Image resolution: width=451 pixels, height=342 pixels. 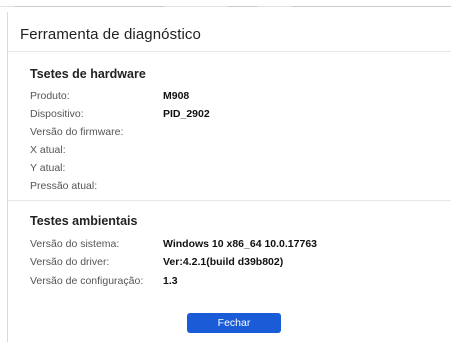 What do you see at coordinates (50, 96) in the screenshot?
I see `row-label: Produto:` at bounding box center [50, 96].